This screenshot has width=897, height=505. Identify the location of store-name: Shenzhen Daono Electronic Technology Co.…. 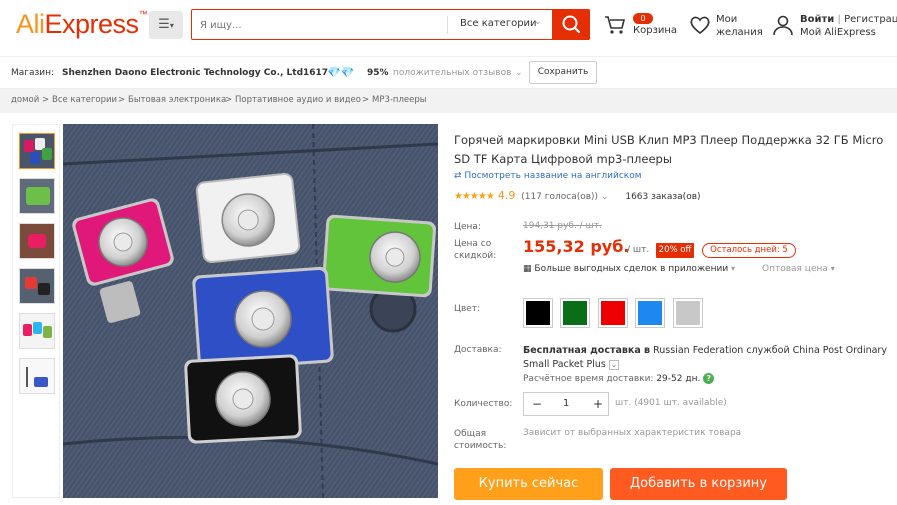
(182, 73).